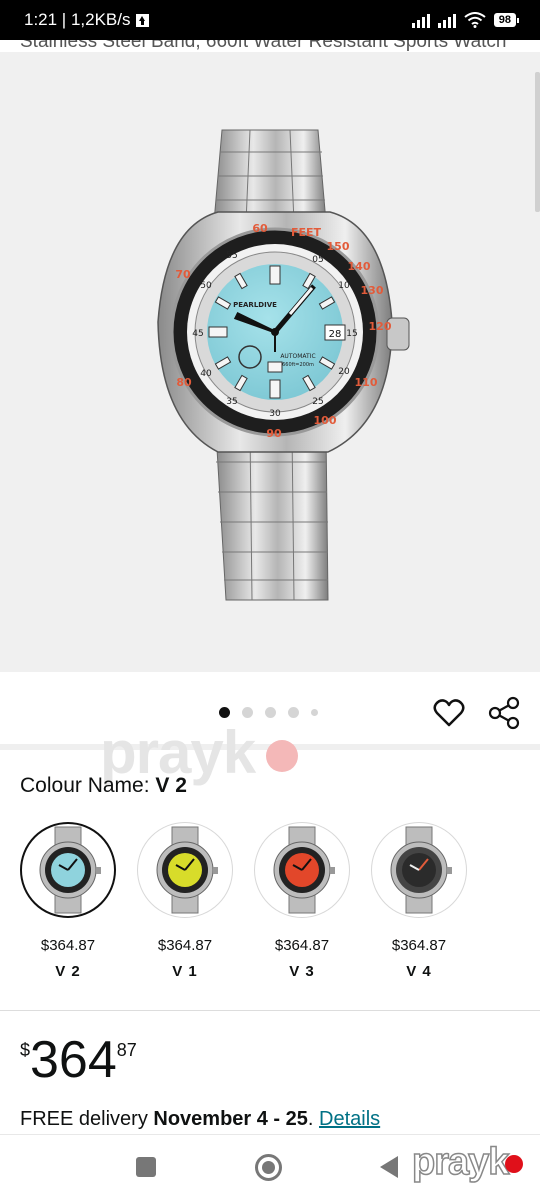 Image resolution: width=540 pixels, height=1200 pixels. What do you see at coordinates (419, 971) in the screenshot?
I see `swatch-name: V 4` at bounding box center [419, 971].